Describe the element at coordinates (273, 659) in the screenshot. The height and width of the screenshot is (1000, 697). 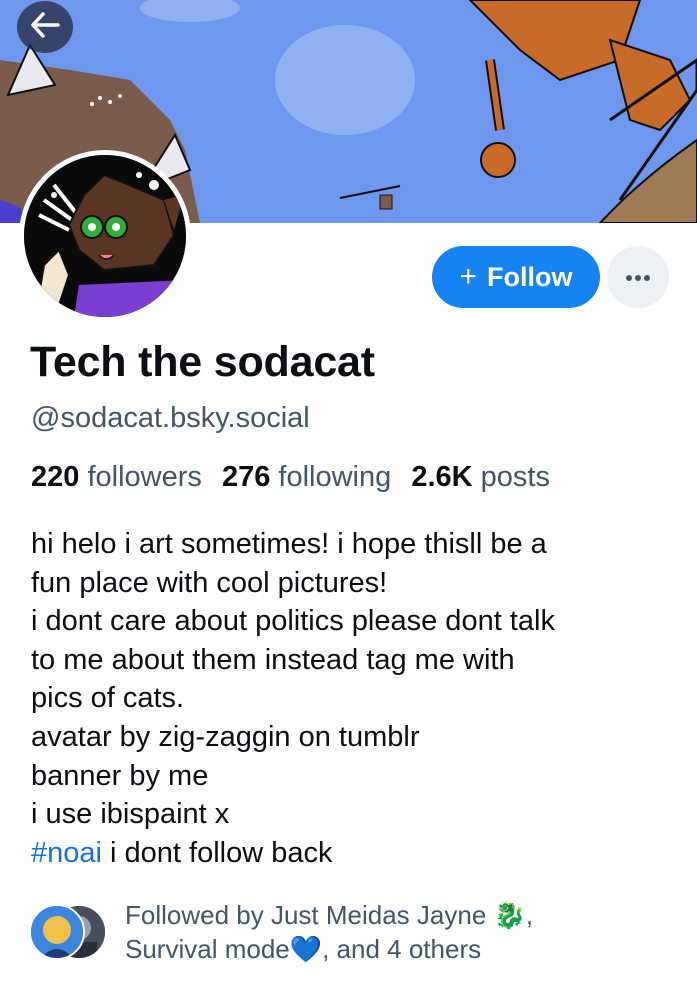
I see `bio-line: to me about them instead tag me with` at that location.